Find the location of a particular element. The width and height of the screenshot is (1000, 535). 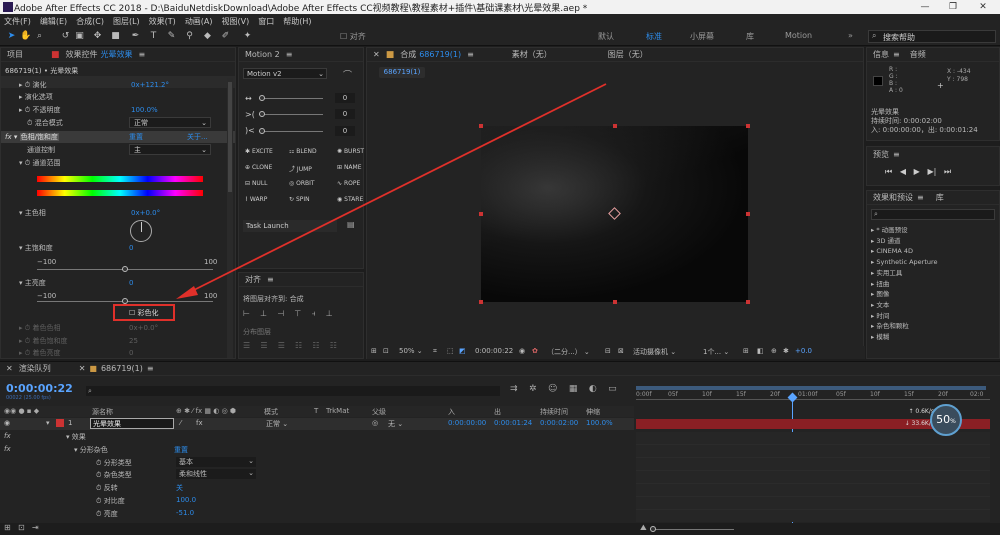

timeline-header: ✕ 渲染队列 ✕ ■ 686719(1) ≡ is located at coordinates (500, 369).